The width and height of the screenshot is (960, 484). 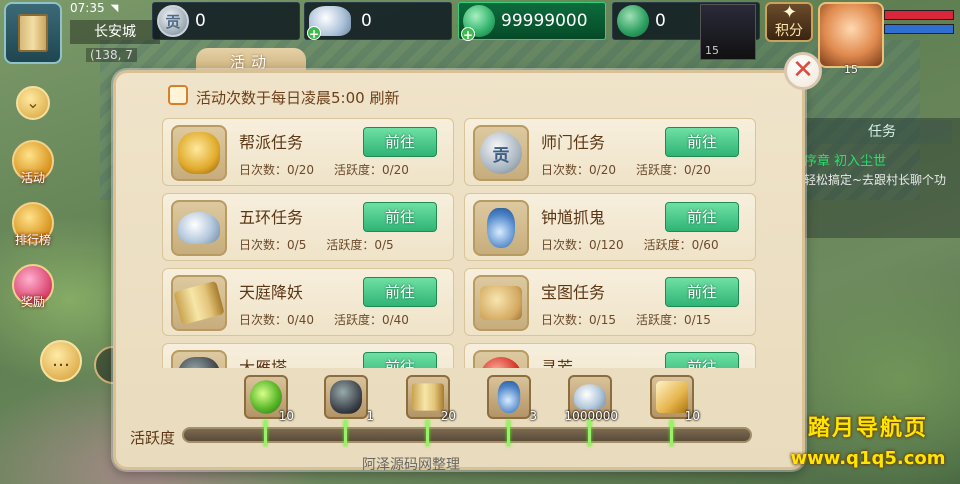 What do you see at coordinates (395, 320) in the screenshot?
I see `vitality-count-value: 0/40` at bounding box center [395, 320].